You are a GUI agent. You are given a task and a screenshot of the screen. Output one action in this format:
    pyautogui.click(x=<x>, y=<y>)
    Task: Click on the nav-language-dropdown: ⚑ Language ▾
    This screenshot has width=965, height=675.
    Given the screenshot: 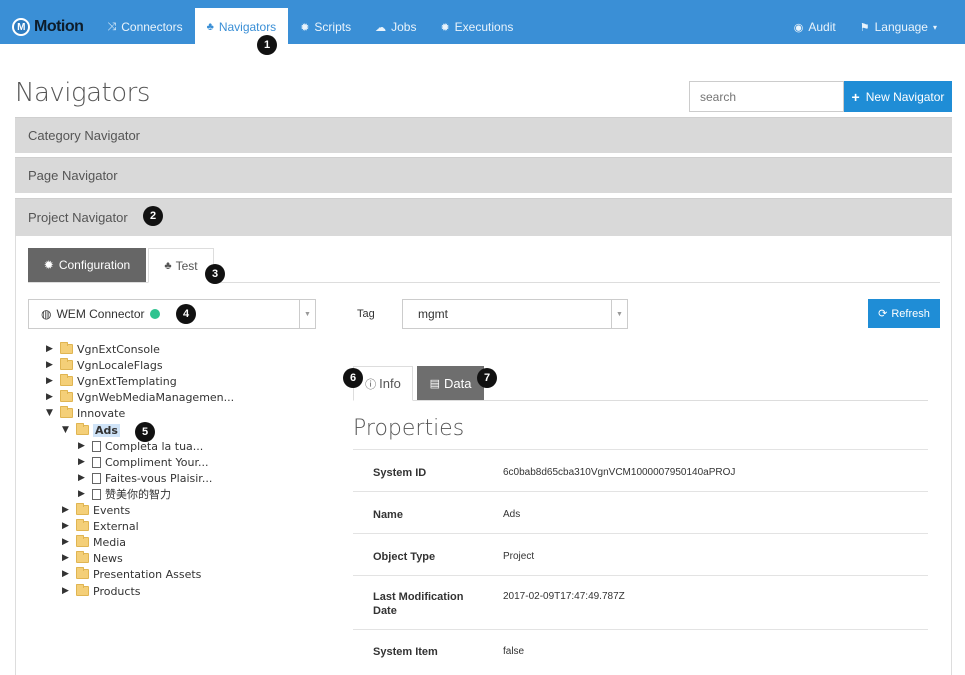 What is the action you would take?
    pyautogui.click(x=898, y=27)
    